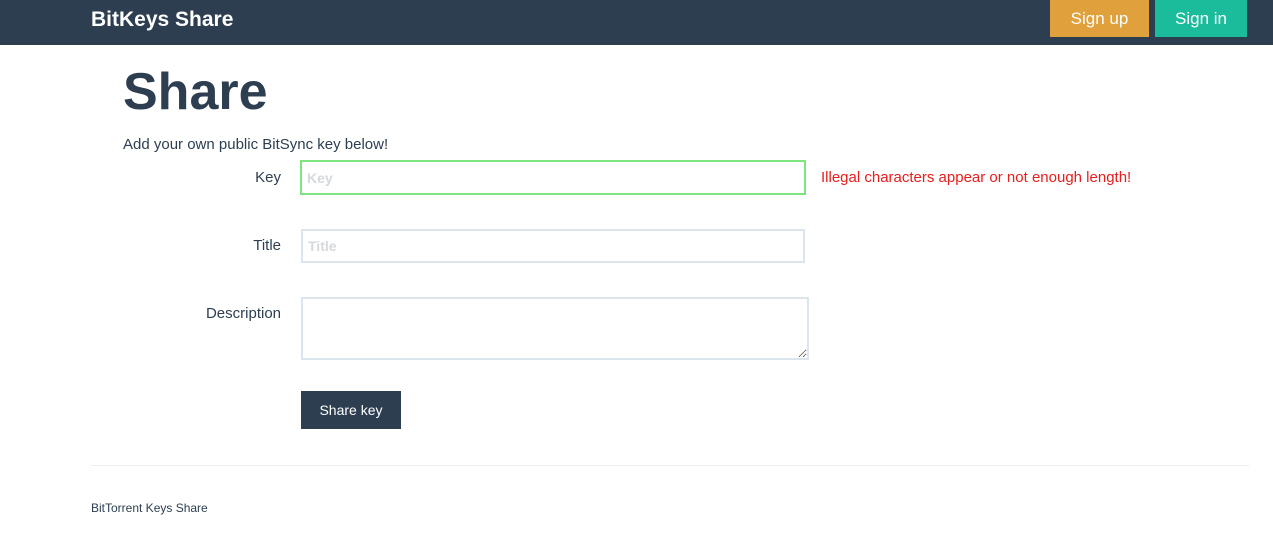 The image size is (1273, 547). I want to click on title-input, so click(553, 246).